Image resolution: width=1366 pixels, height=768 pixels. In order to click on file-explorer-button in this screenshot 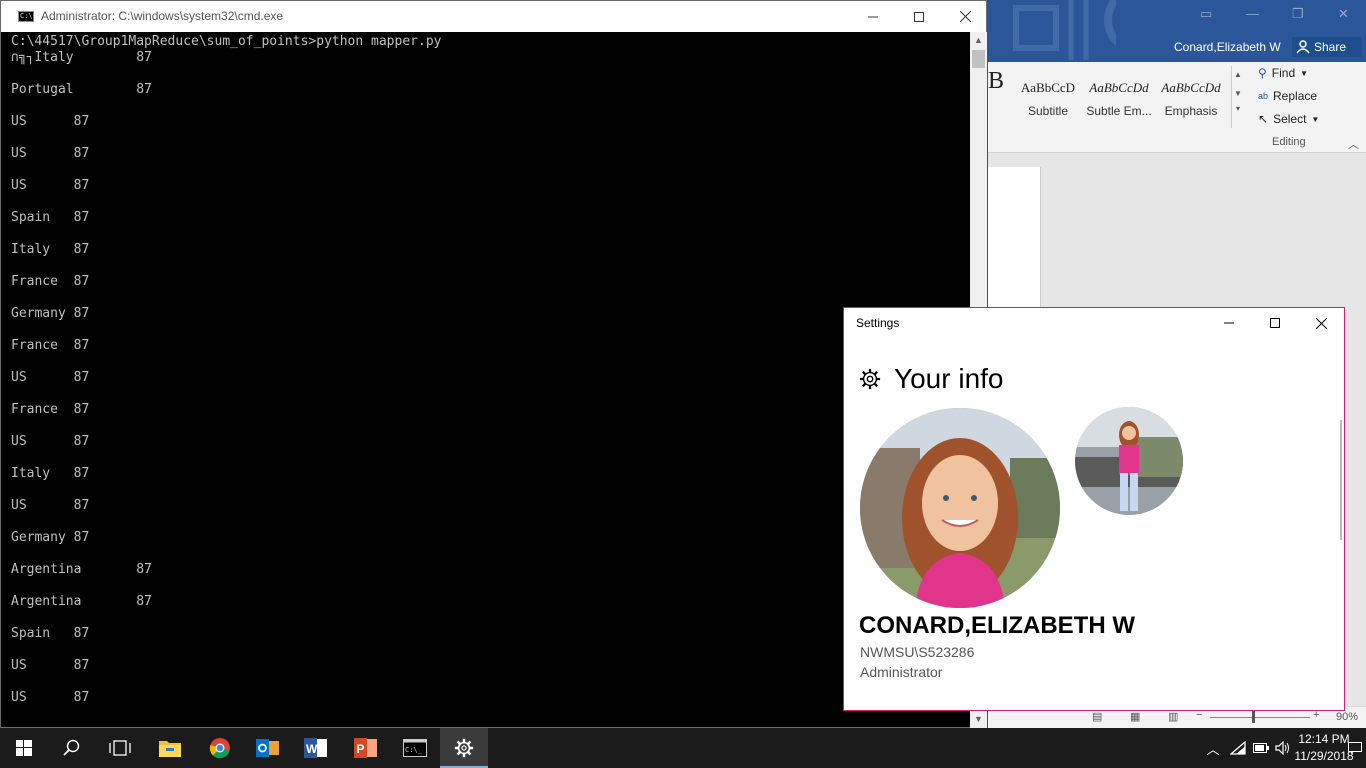, I will do `click(170, 748)`.